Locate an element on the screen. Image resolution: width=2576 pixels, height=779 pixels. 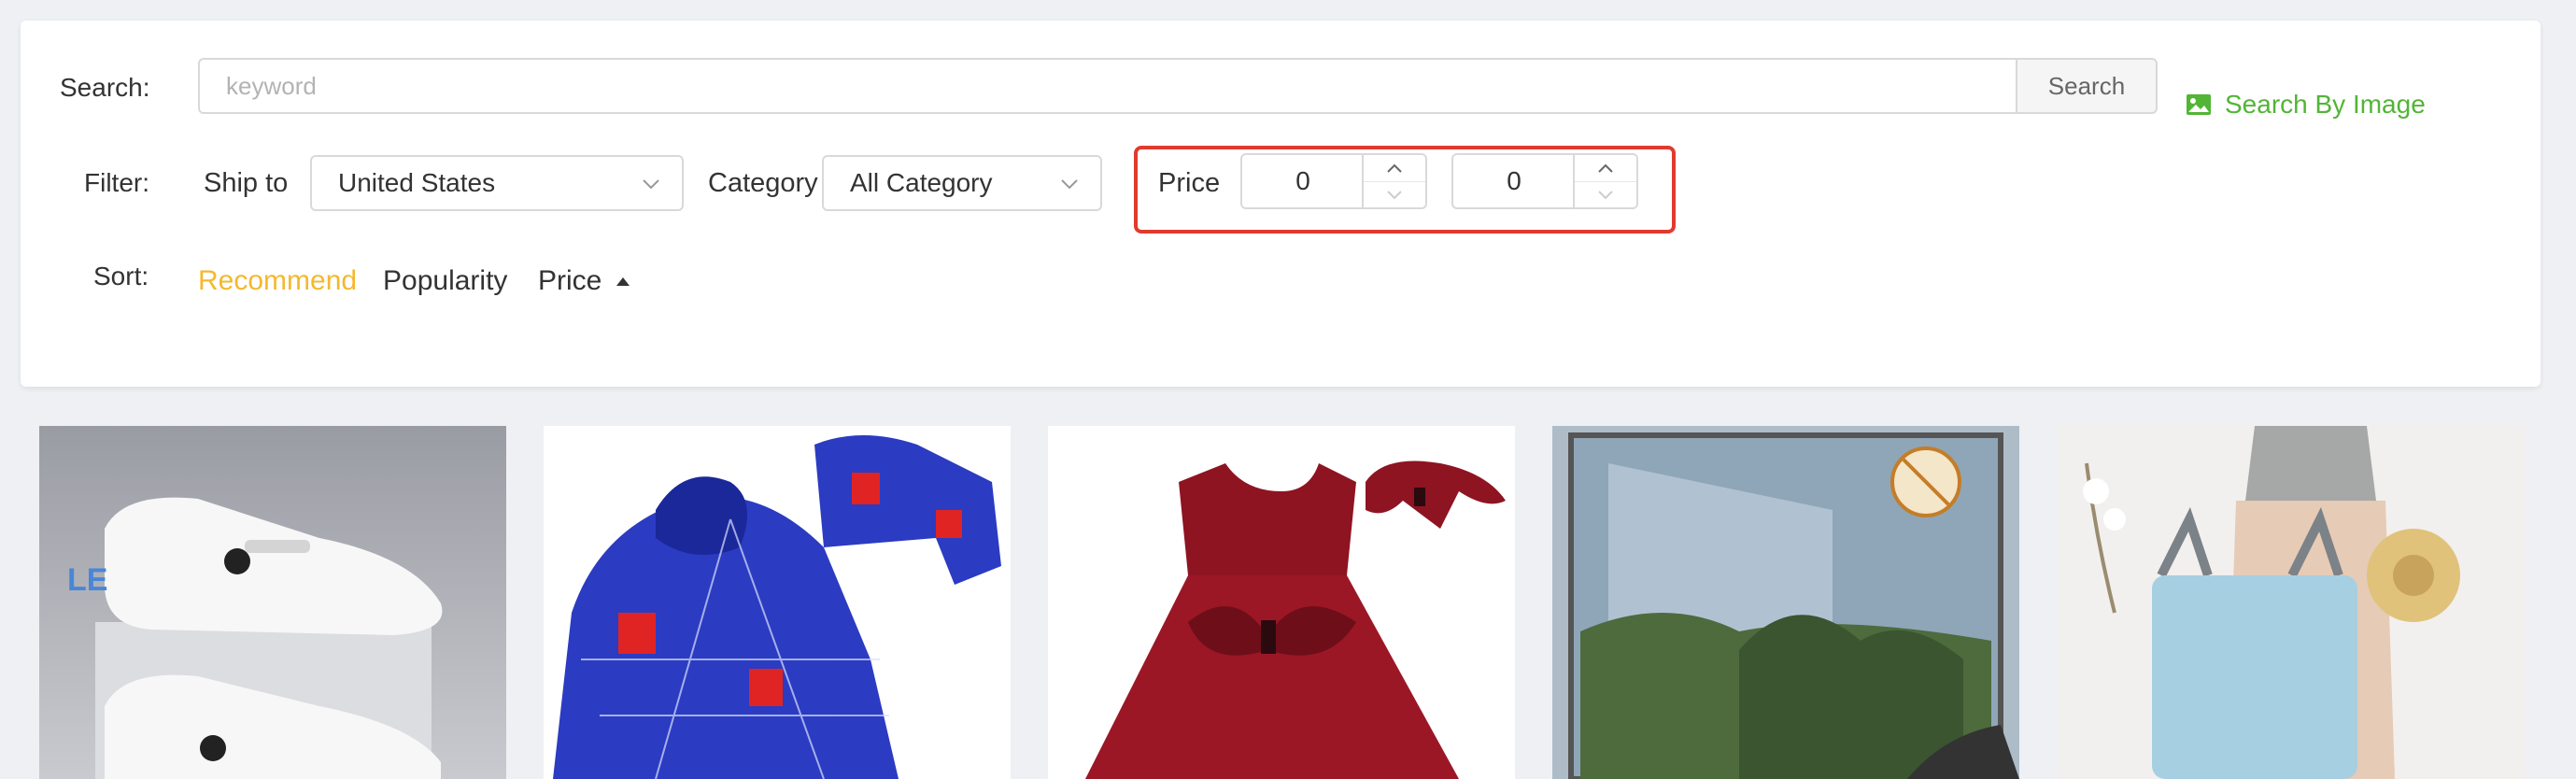
price-min-stepper is located at coordinates (1393, 181).